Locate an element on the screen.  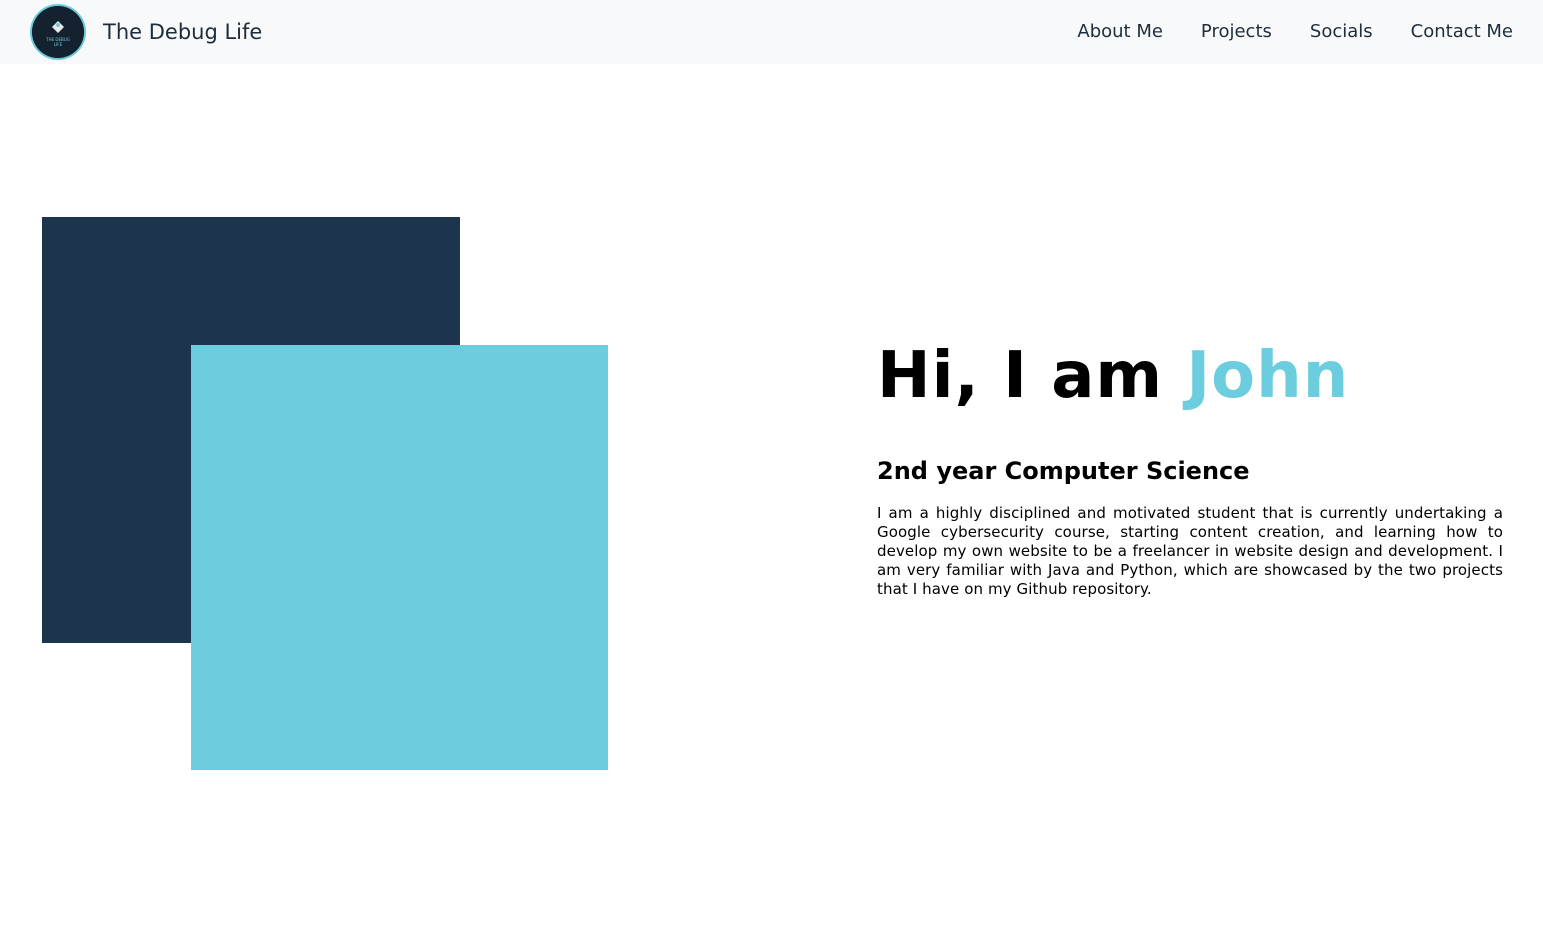
hero-subtitle: 2nd year Computer Science is located at coordinates (1063, 471).